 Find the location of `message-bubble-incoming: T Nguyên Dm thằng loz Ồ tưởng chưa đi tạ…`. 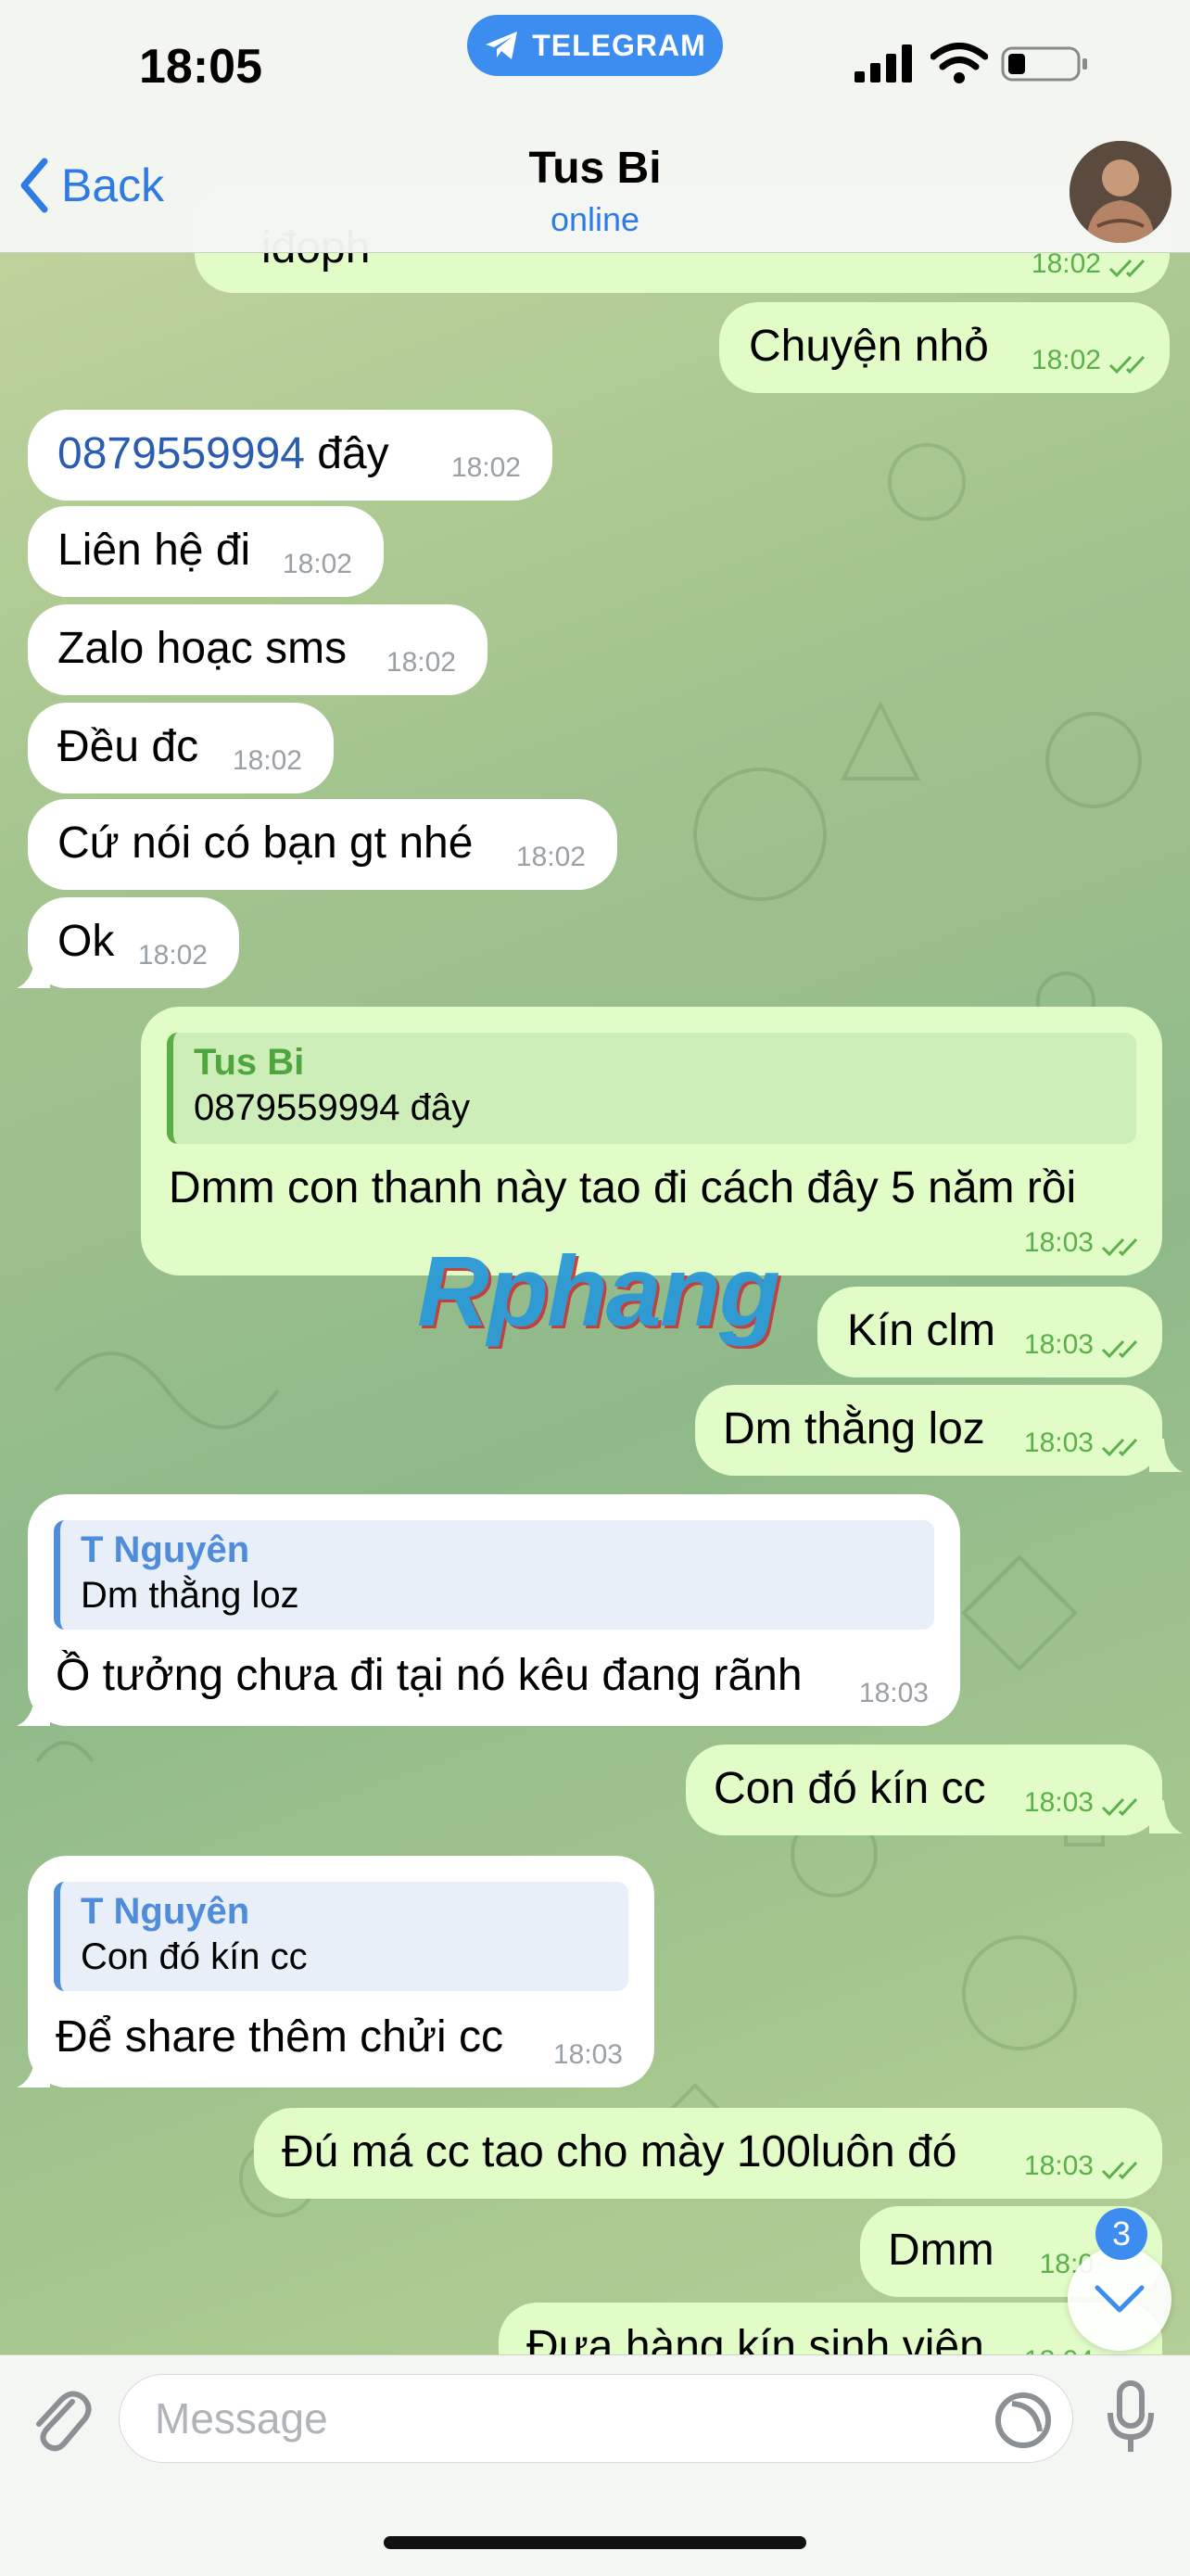

message-bubble-incoming: T Nguyên Dm thằng loz Ồ tưởng chưa đi tạ… is located at coordinates (494, 1610).